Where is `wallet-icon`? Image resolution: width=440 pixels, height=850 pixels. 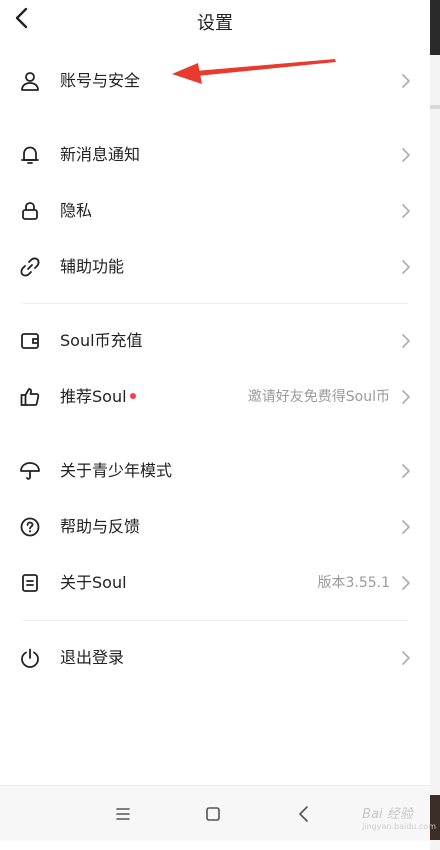
wallet-icon is located at coordinates (30, 341).